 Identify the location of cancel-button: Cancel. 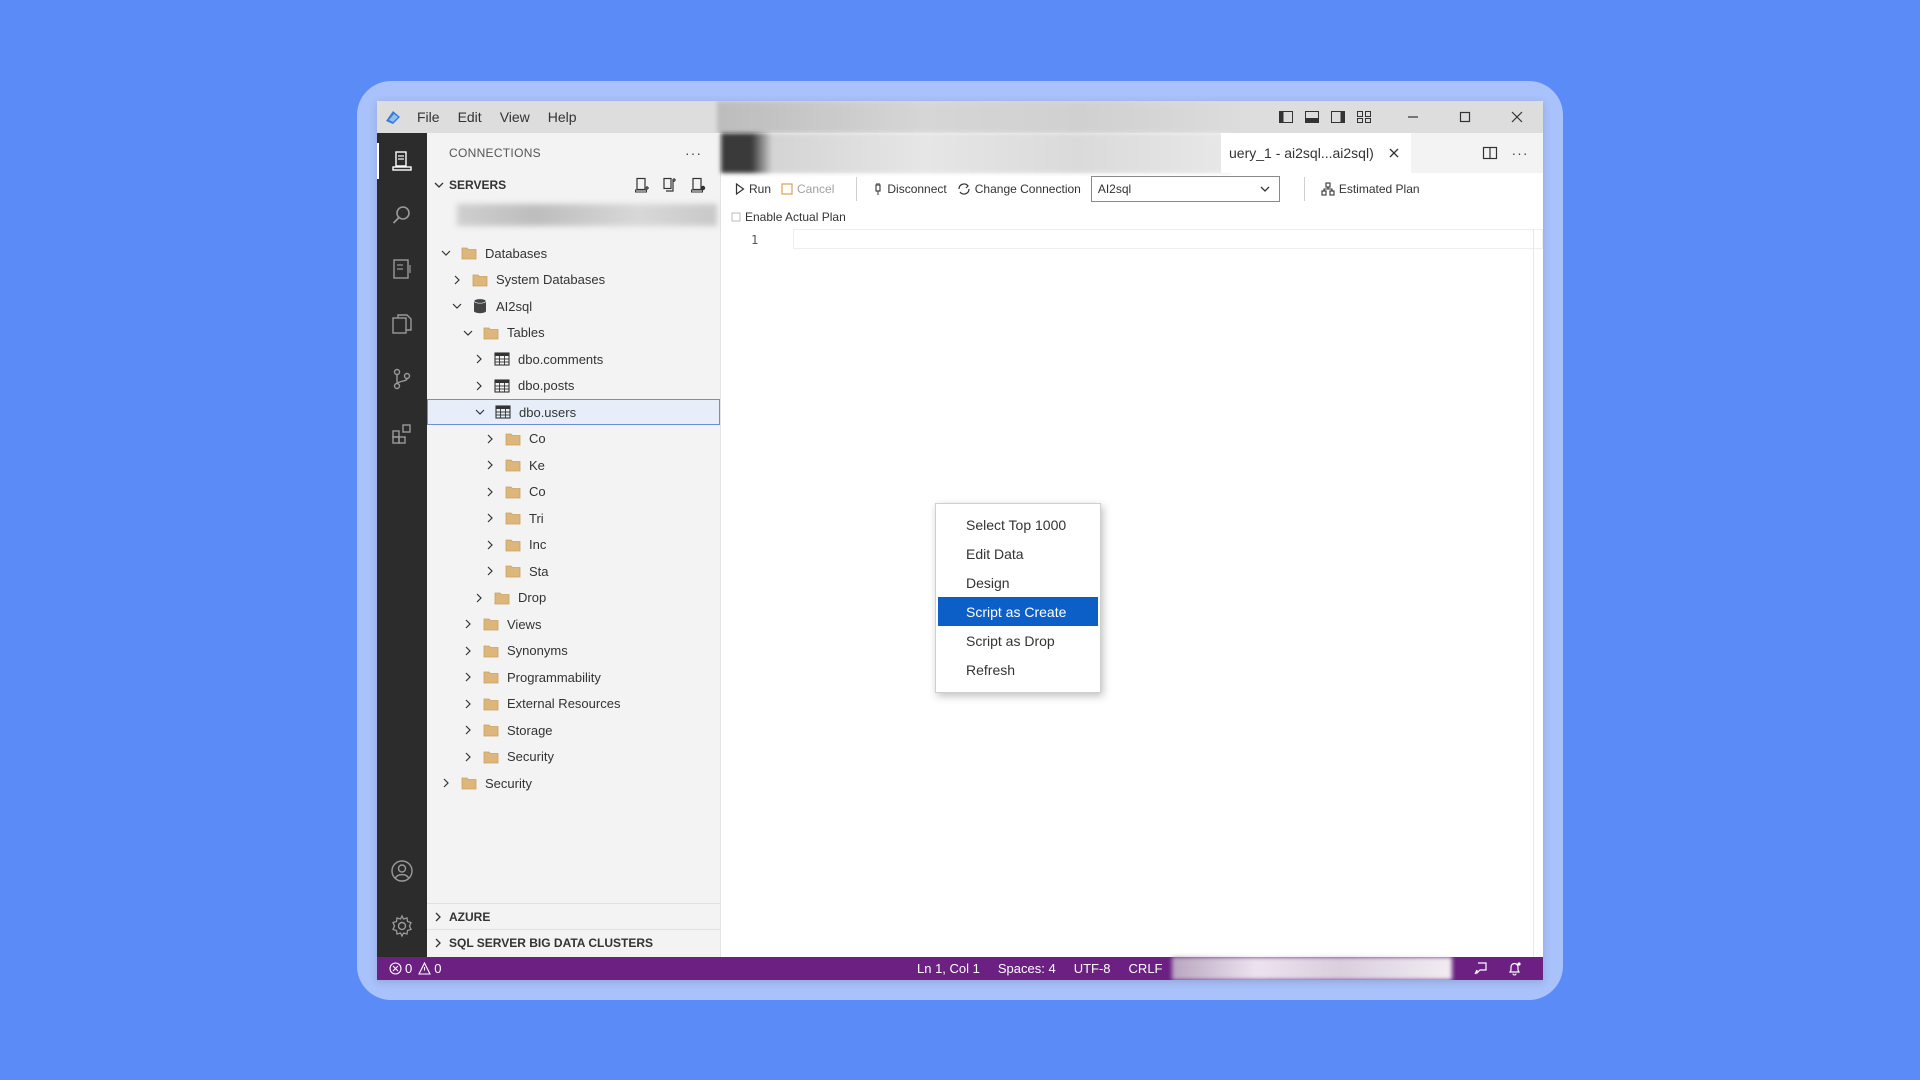
(807, 189).